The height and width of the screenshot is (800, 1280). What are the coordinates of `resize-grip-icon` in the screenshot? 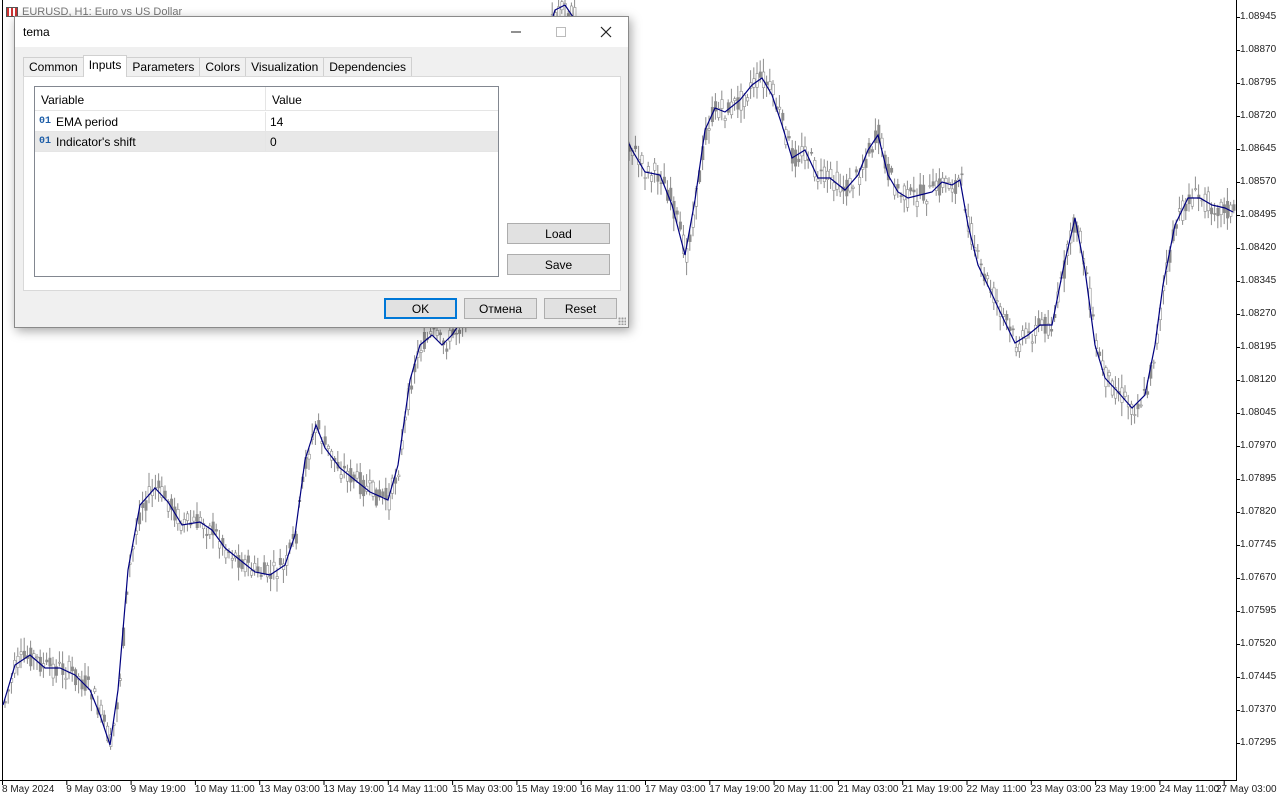 It's located at (622, 321).